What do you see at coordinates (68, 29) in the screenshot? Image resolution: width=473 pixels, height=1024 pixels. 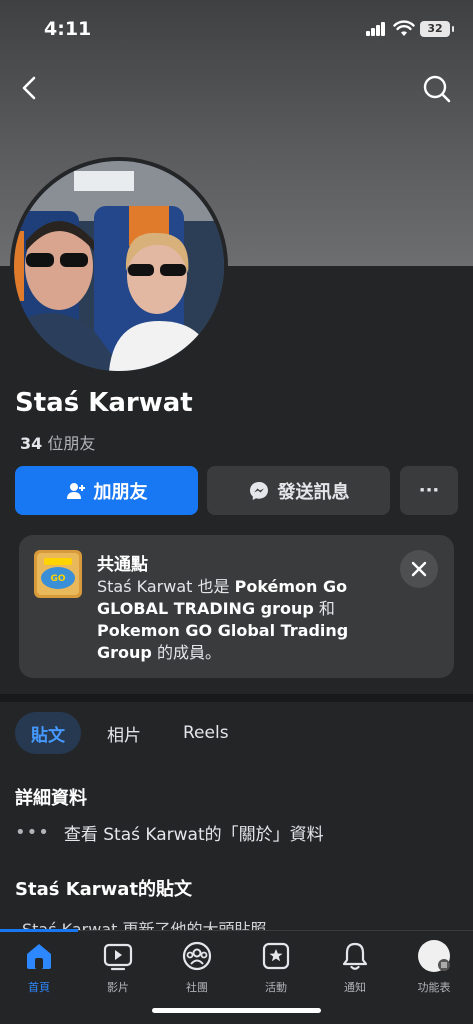 I see `status-time: 4:11` at bounding box center [68, 29].